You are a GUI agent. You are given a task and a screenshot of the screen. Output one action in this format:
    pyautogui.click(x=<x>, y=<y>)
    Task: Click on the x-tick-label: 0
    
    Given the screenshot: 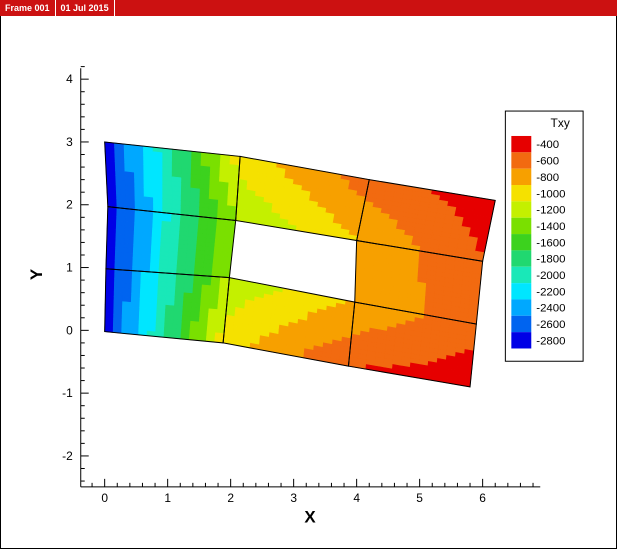 What is the action you would take?
    pyautogui.click(x=104, y=498)
    